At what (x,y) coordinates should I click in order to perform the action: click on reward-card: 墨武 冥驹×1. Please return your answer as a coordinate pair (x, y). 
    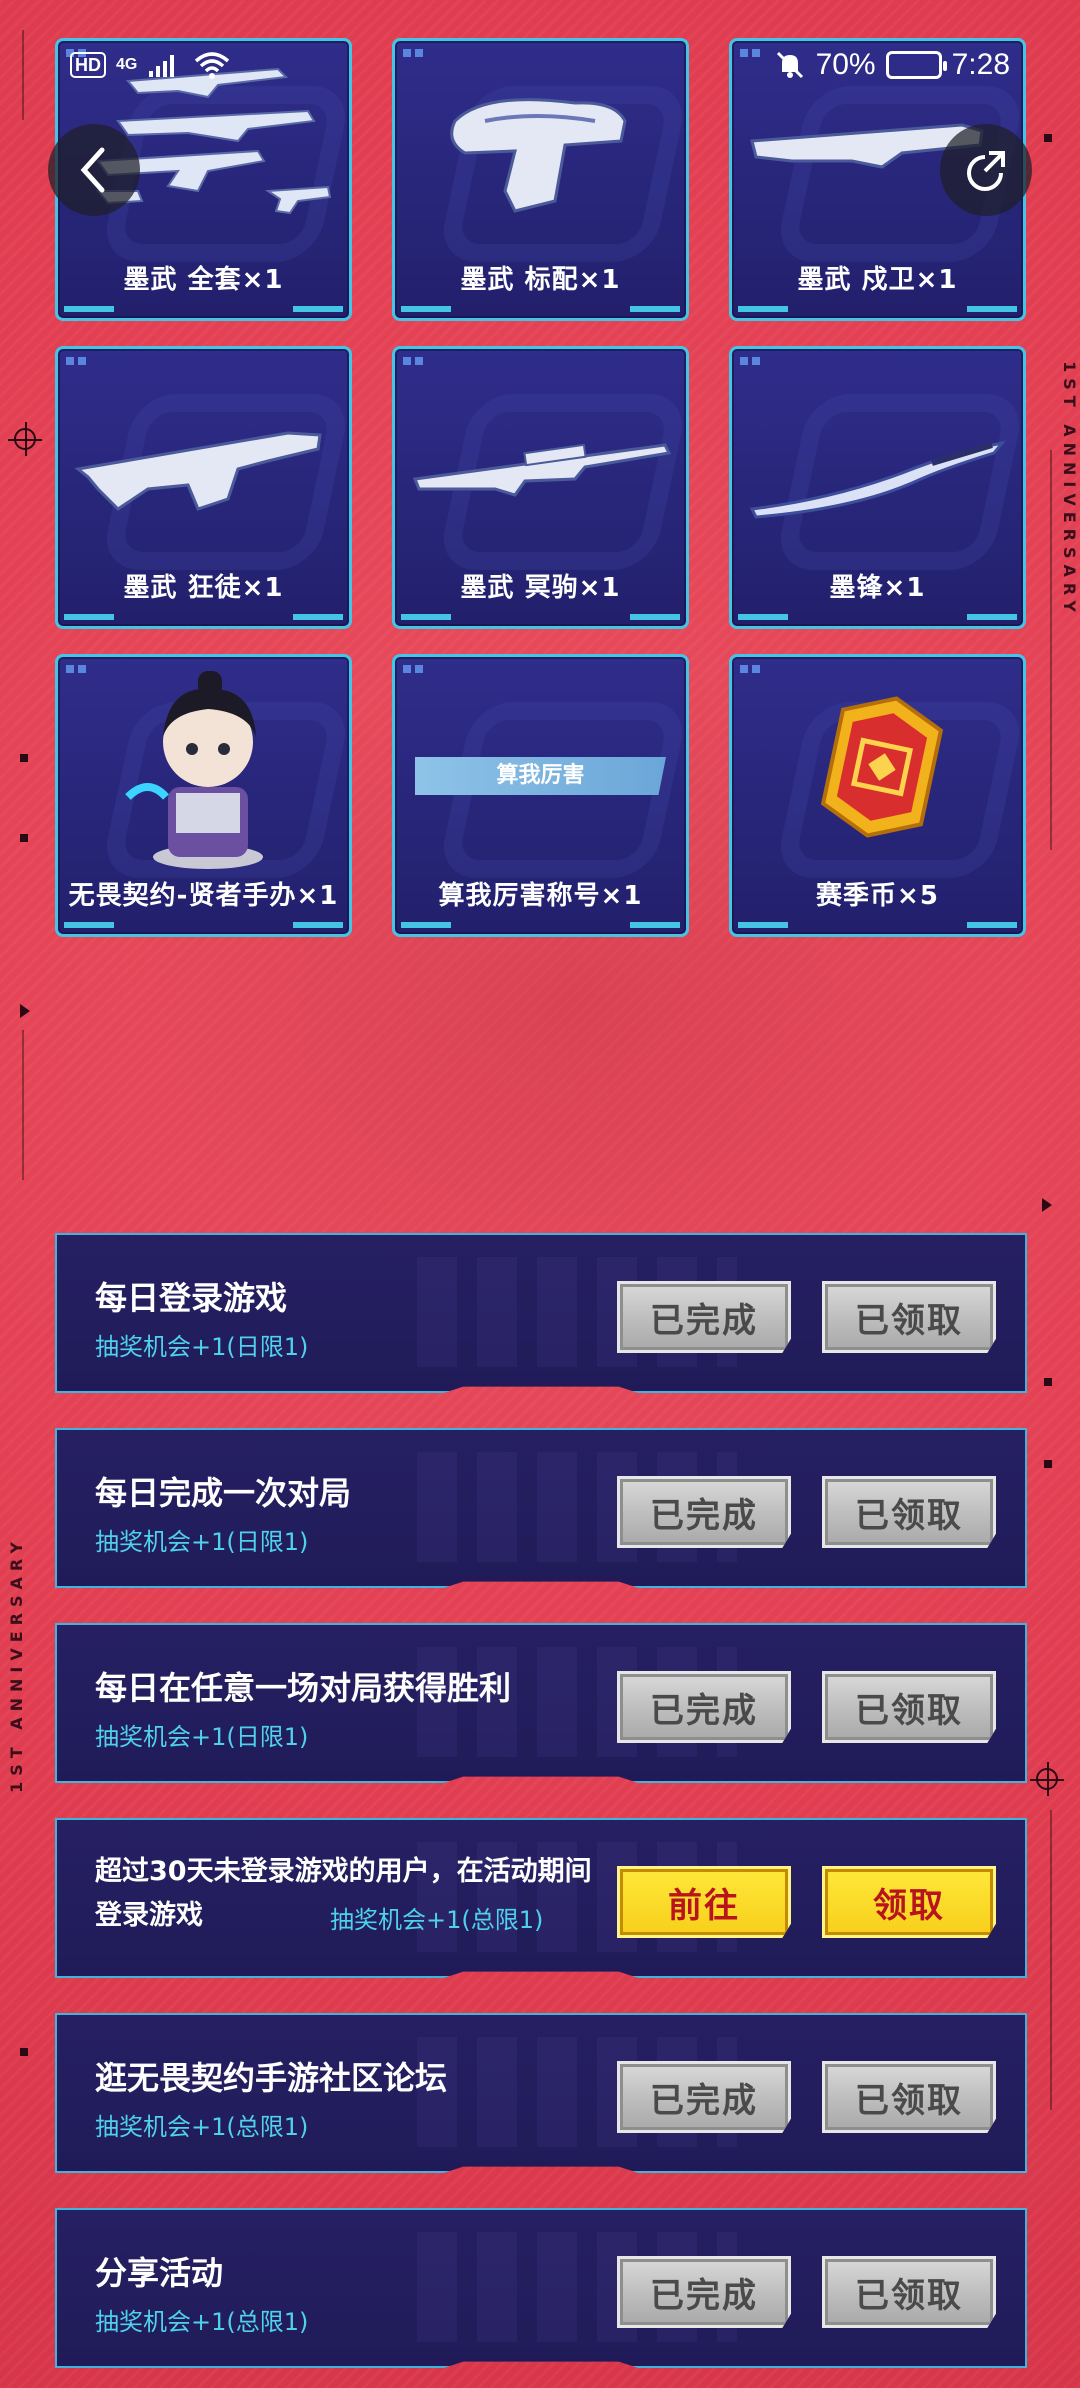
    Looking at the image, I should click on (540, 487).